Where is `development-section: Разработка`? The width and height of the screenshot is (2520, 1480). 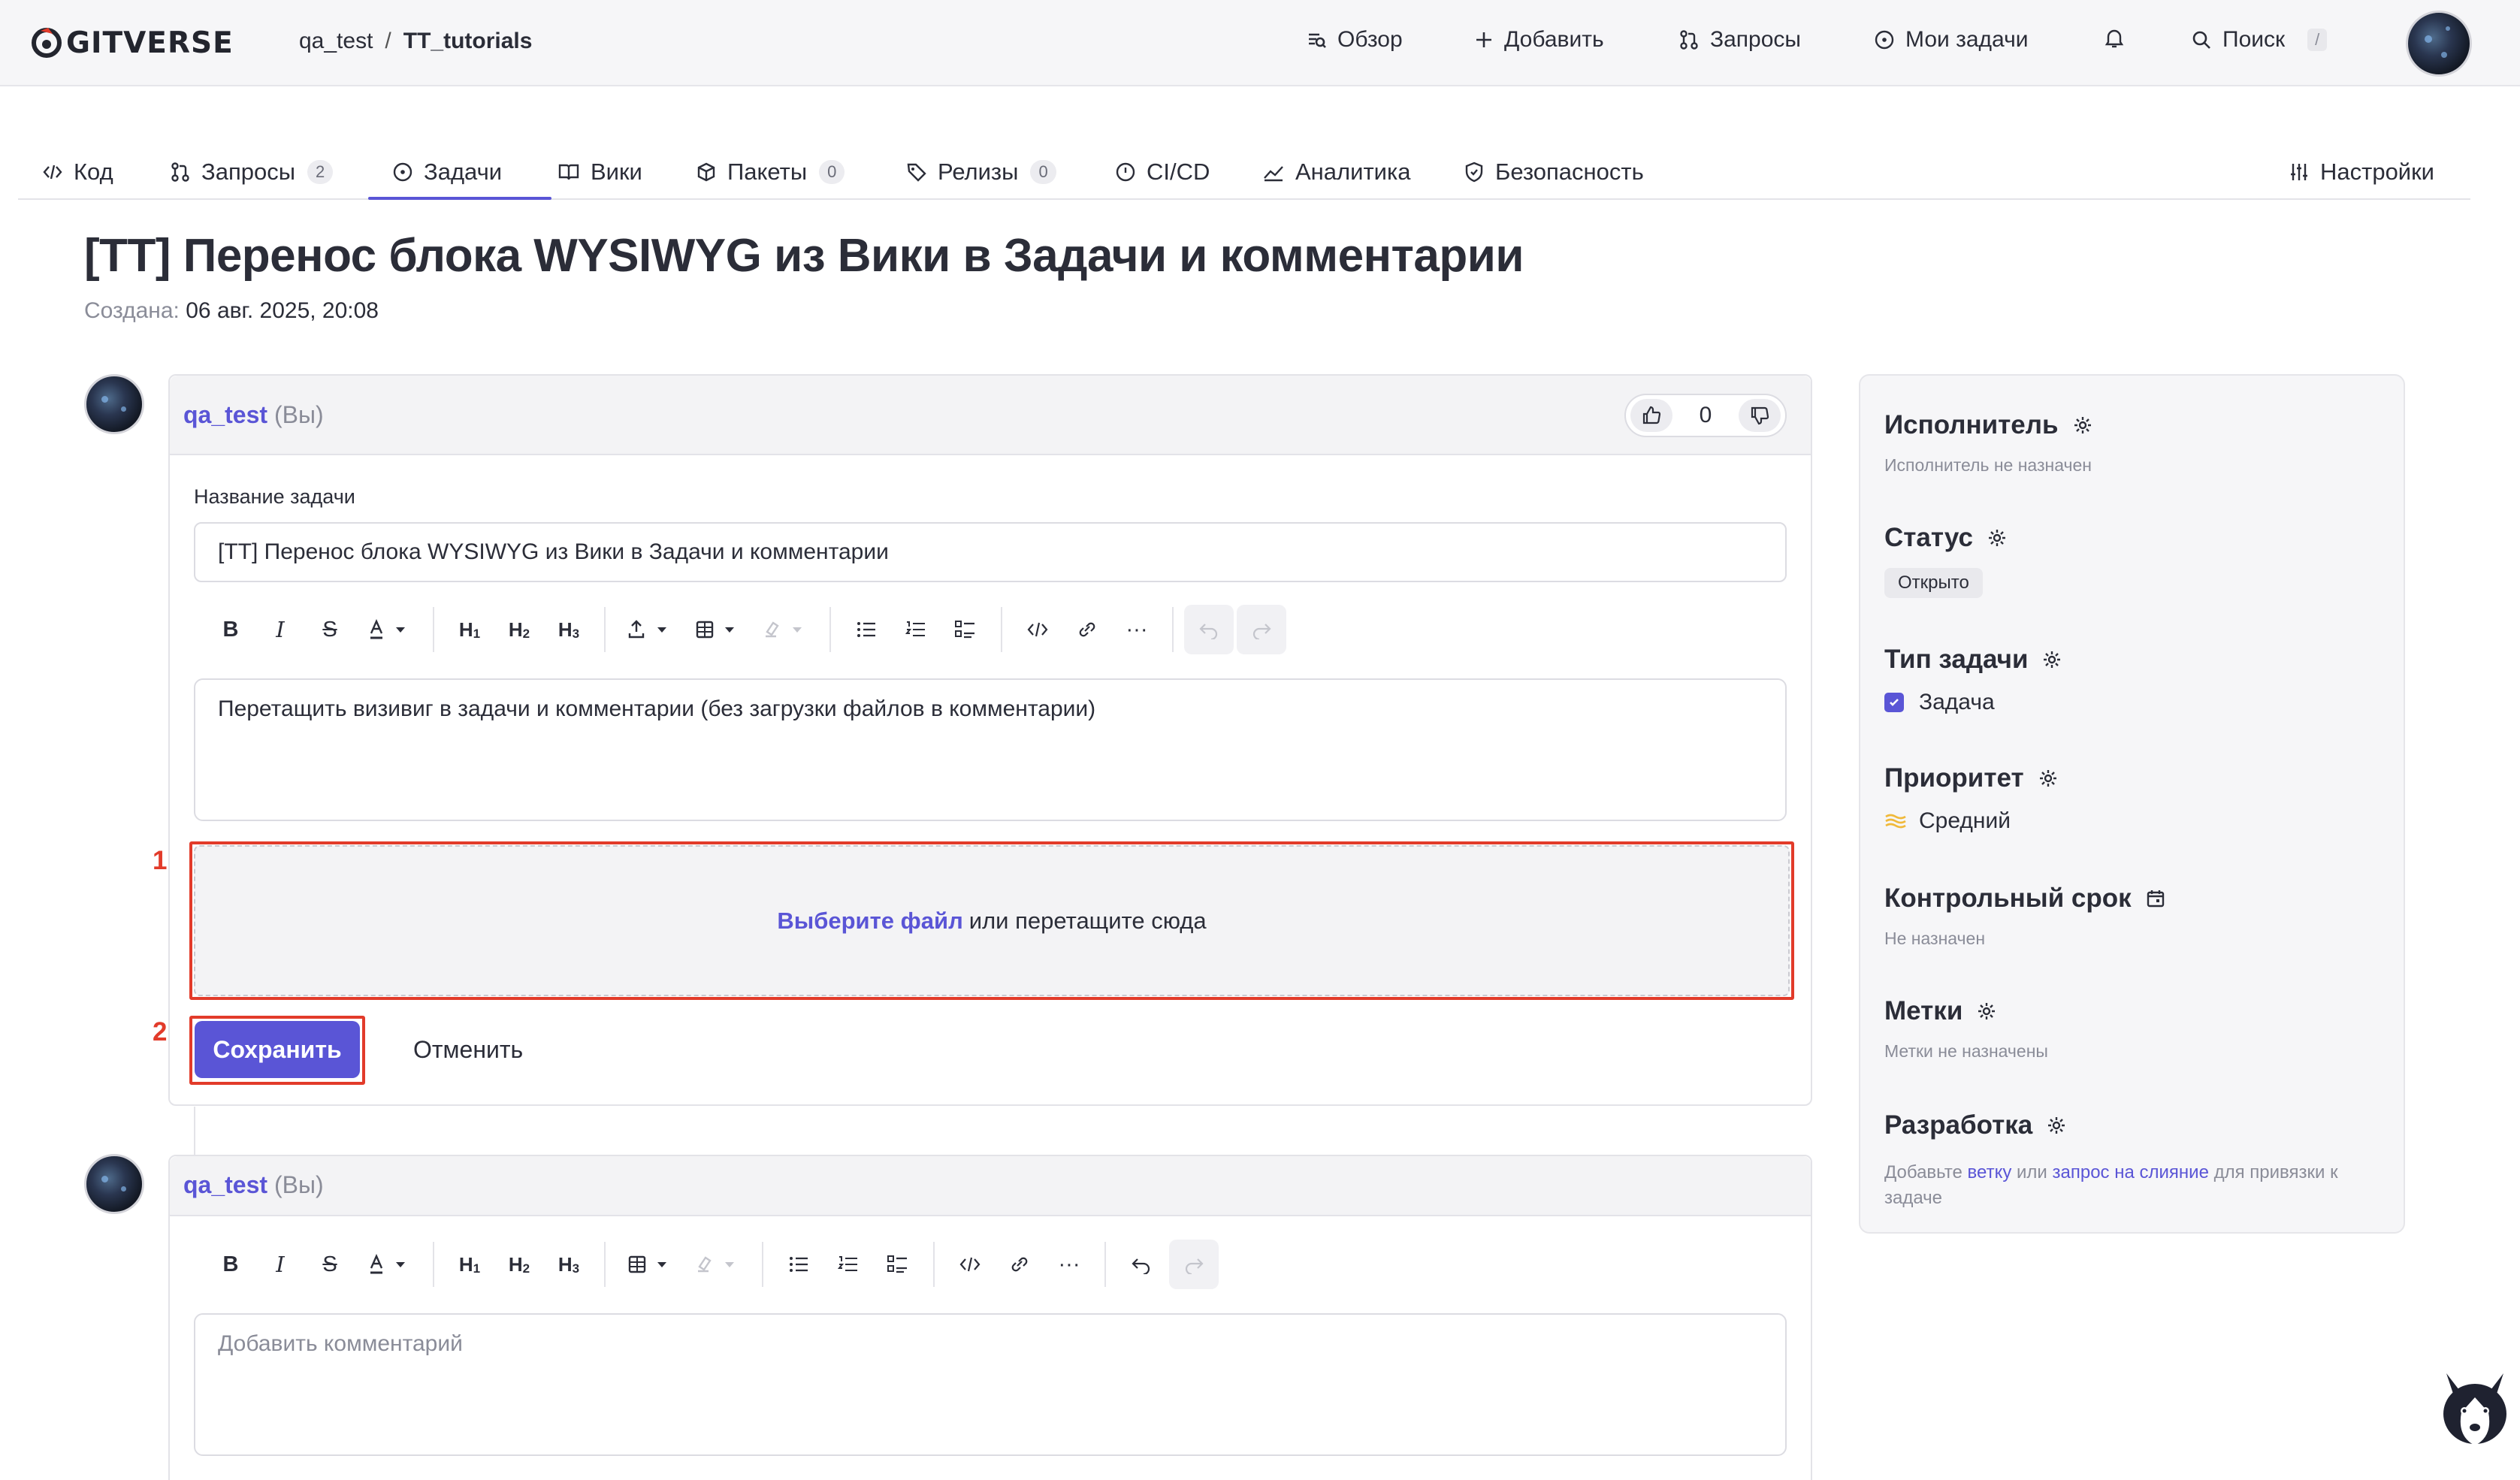 development-section: Разработка is located at coordinates (1975, 1125).